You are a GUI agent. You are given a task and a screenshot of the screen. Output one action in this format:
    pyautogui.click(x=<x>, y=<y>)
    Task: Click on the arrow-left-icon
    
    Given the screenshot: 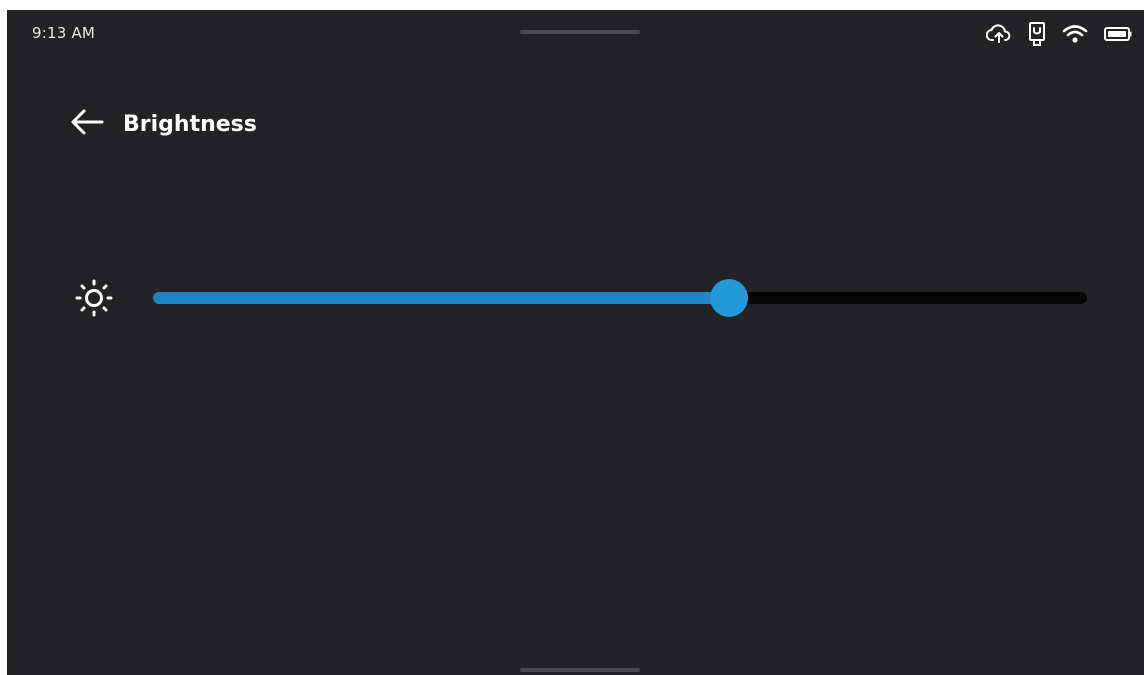 What is the action you would take?
    pyautogui.click(x=87, y=124)
    